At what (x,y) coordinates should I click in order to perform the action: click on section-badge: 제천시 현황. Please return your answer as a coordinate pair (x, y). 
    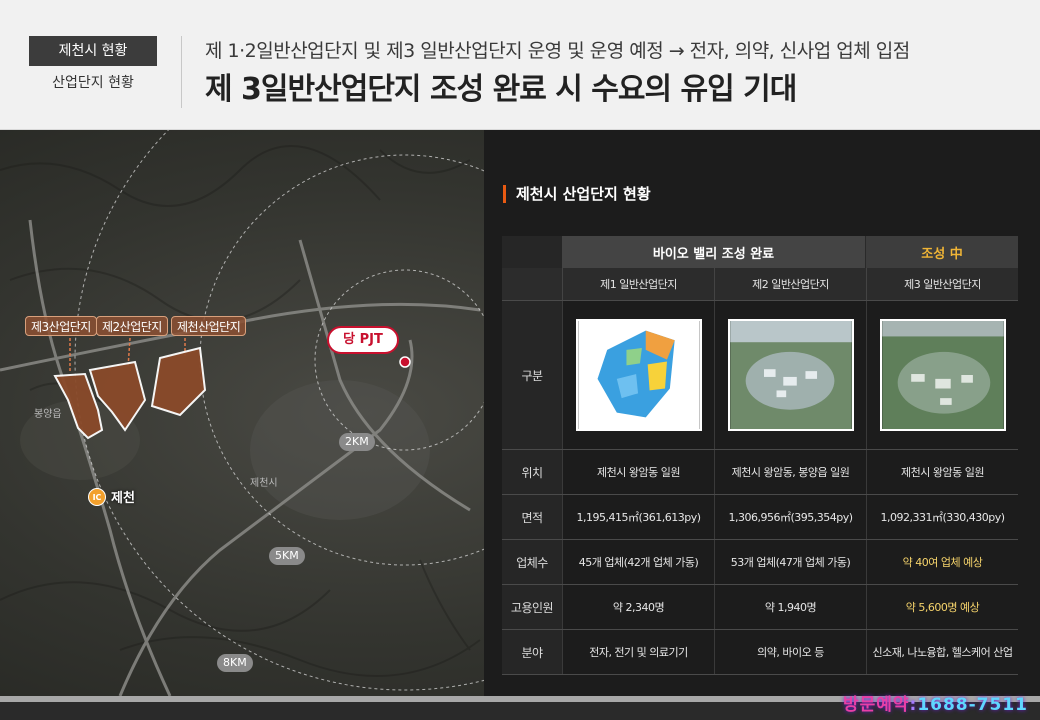
    Looking at the image, I should click on (93, 51).